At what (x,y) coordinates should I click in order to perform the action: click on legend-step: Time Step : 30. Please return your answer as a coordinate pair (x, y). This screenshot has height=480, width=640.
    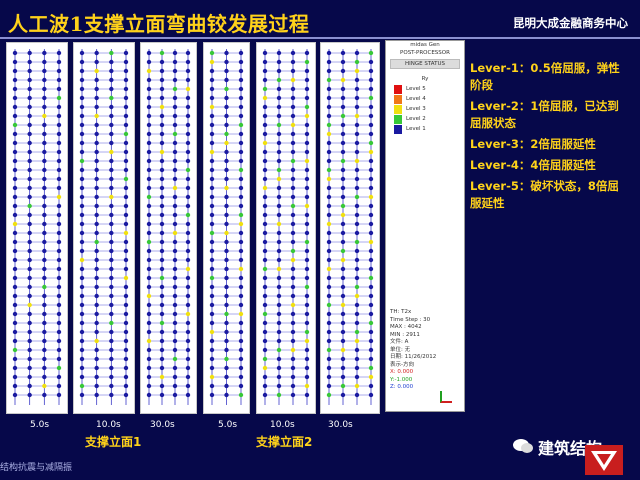
    Looking at the image, I should click on (410, 319).